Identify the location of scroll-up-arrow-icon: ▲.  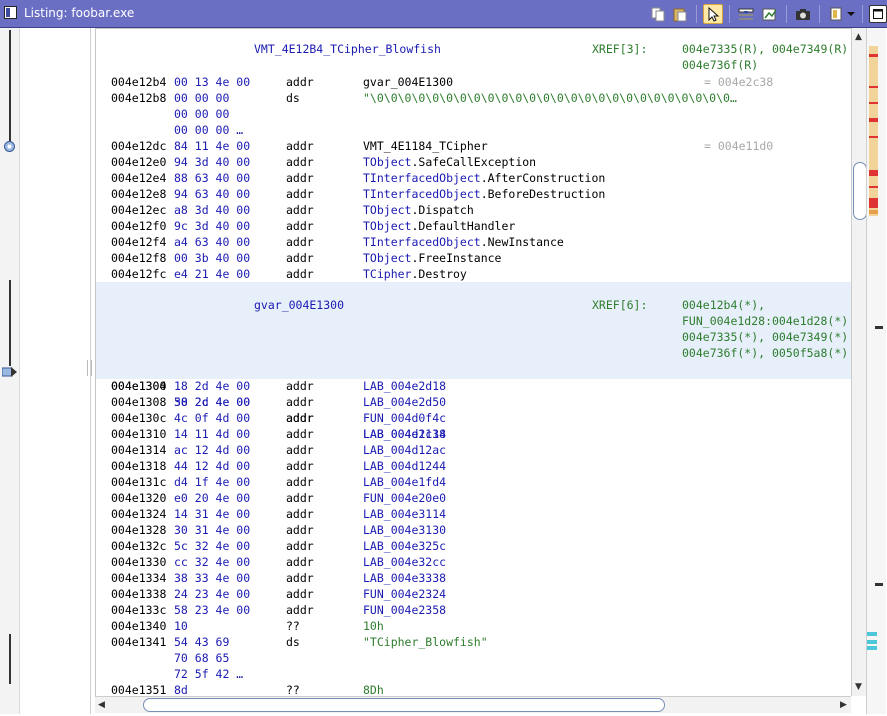
(858, 37).